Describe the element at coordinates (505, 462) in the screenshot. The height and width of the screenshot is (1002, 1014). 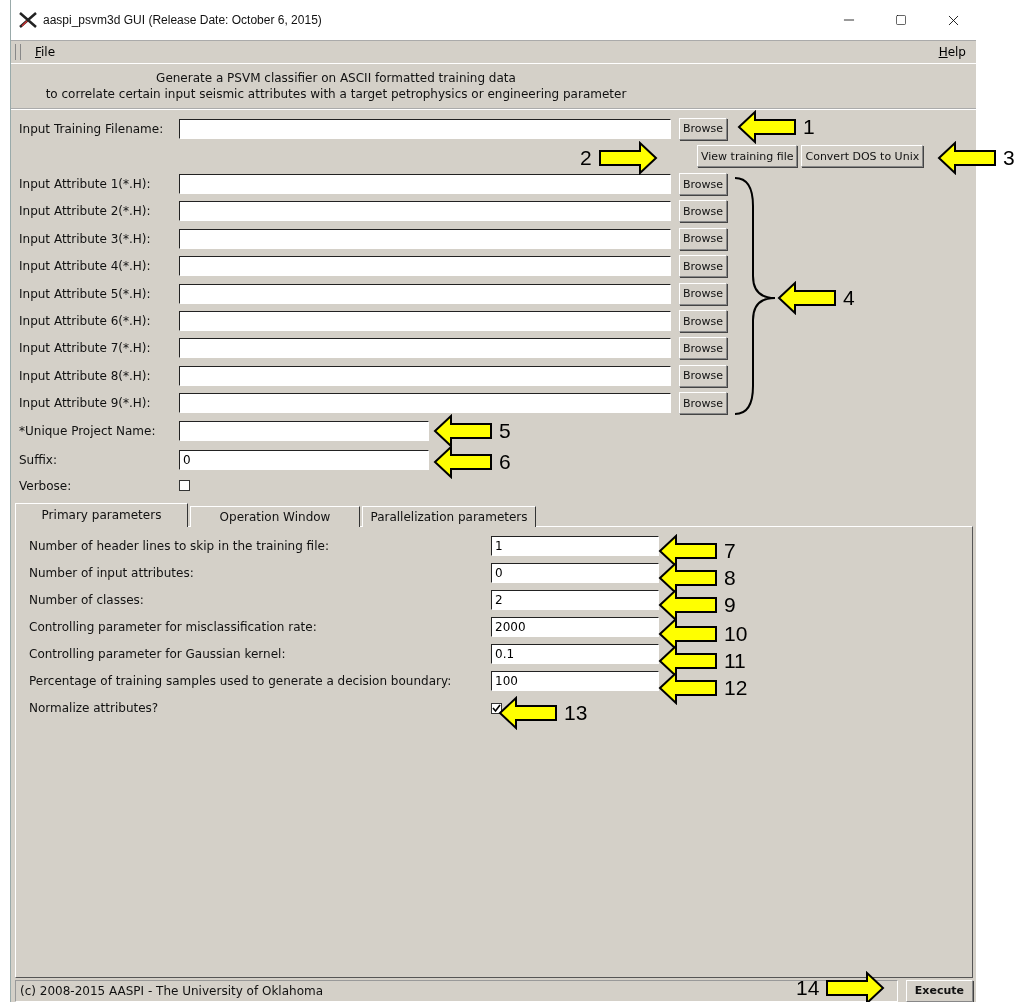
I see `callout-number: 6` at that location.